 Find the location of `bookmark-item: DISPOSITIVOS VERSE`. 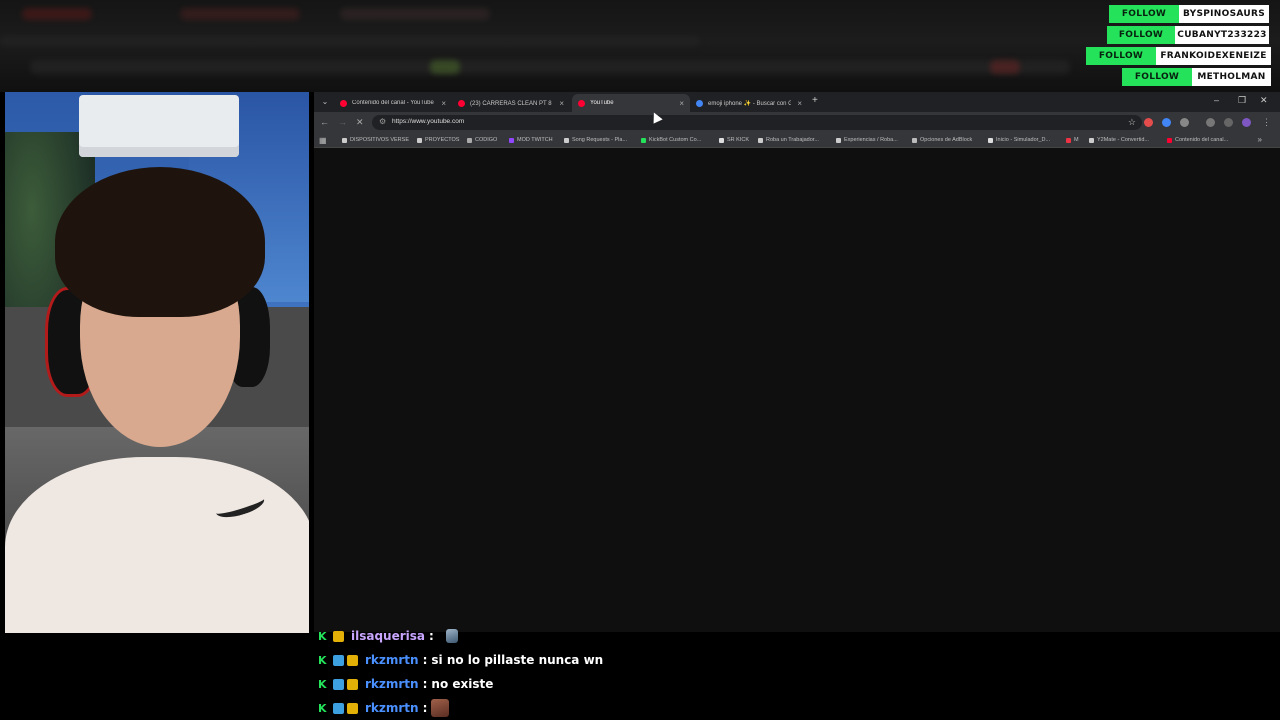

bookmark-item: DISPOSITIVOS VERSE is located at coordinates (375, 140).